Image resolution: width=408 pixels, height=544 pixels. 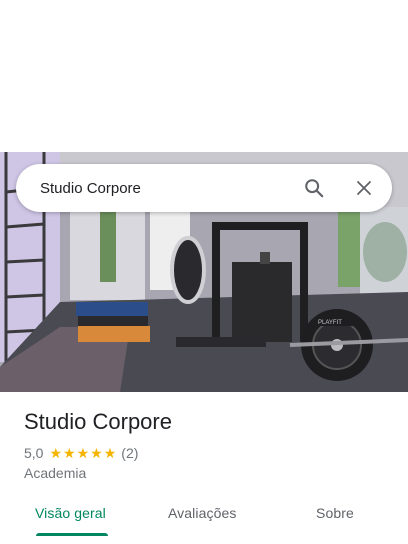 I want to click on rating-value: 5,0, so click(x=34, y=453).